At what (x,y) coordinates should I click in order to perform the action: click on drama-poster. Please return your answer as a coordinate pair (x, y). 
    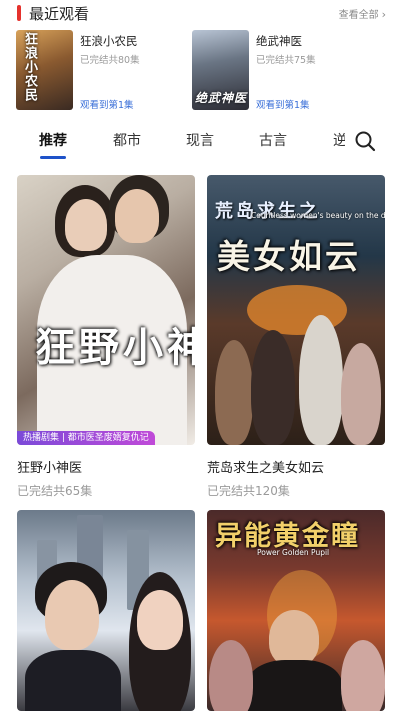
    Looking at the image, I should click on (106, 610).